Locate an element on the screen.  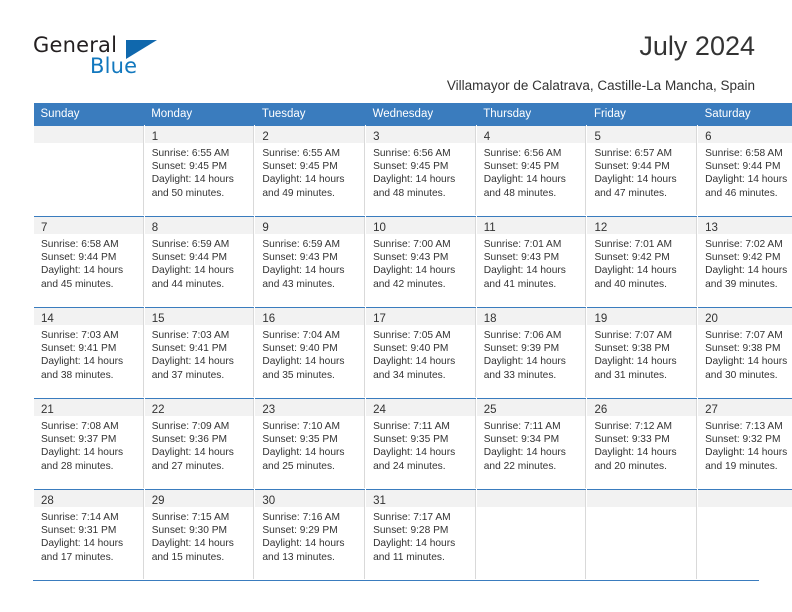
daylight-text: and 41 minutes. is located at coordinates (520, 284).